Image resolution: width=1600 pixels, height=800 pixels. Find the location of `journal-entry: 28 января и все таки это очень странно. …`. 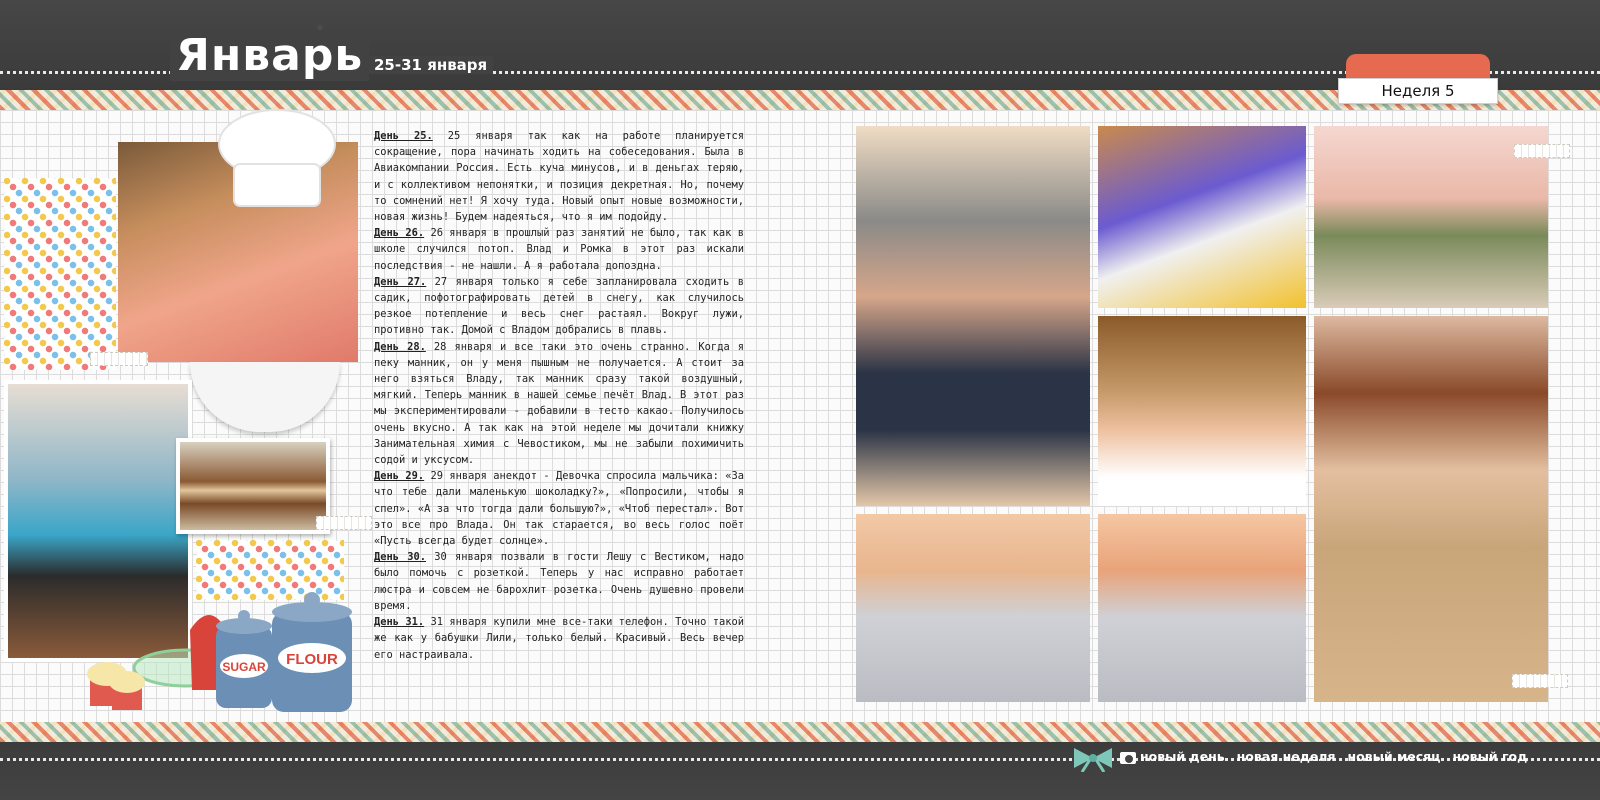

journal-entry: 28 января и все таки это очень странно. … is located at coordinates (559, 403).